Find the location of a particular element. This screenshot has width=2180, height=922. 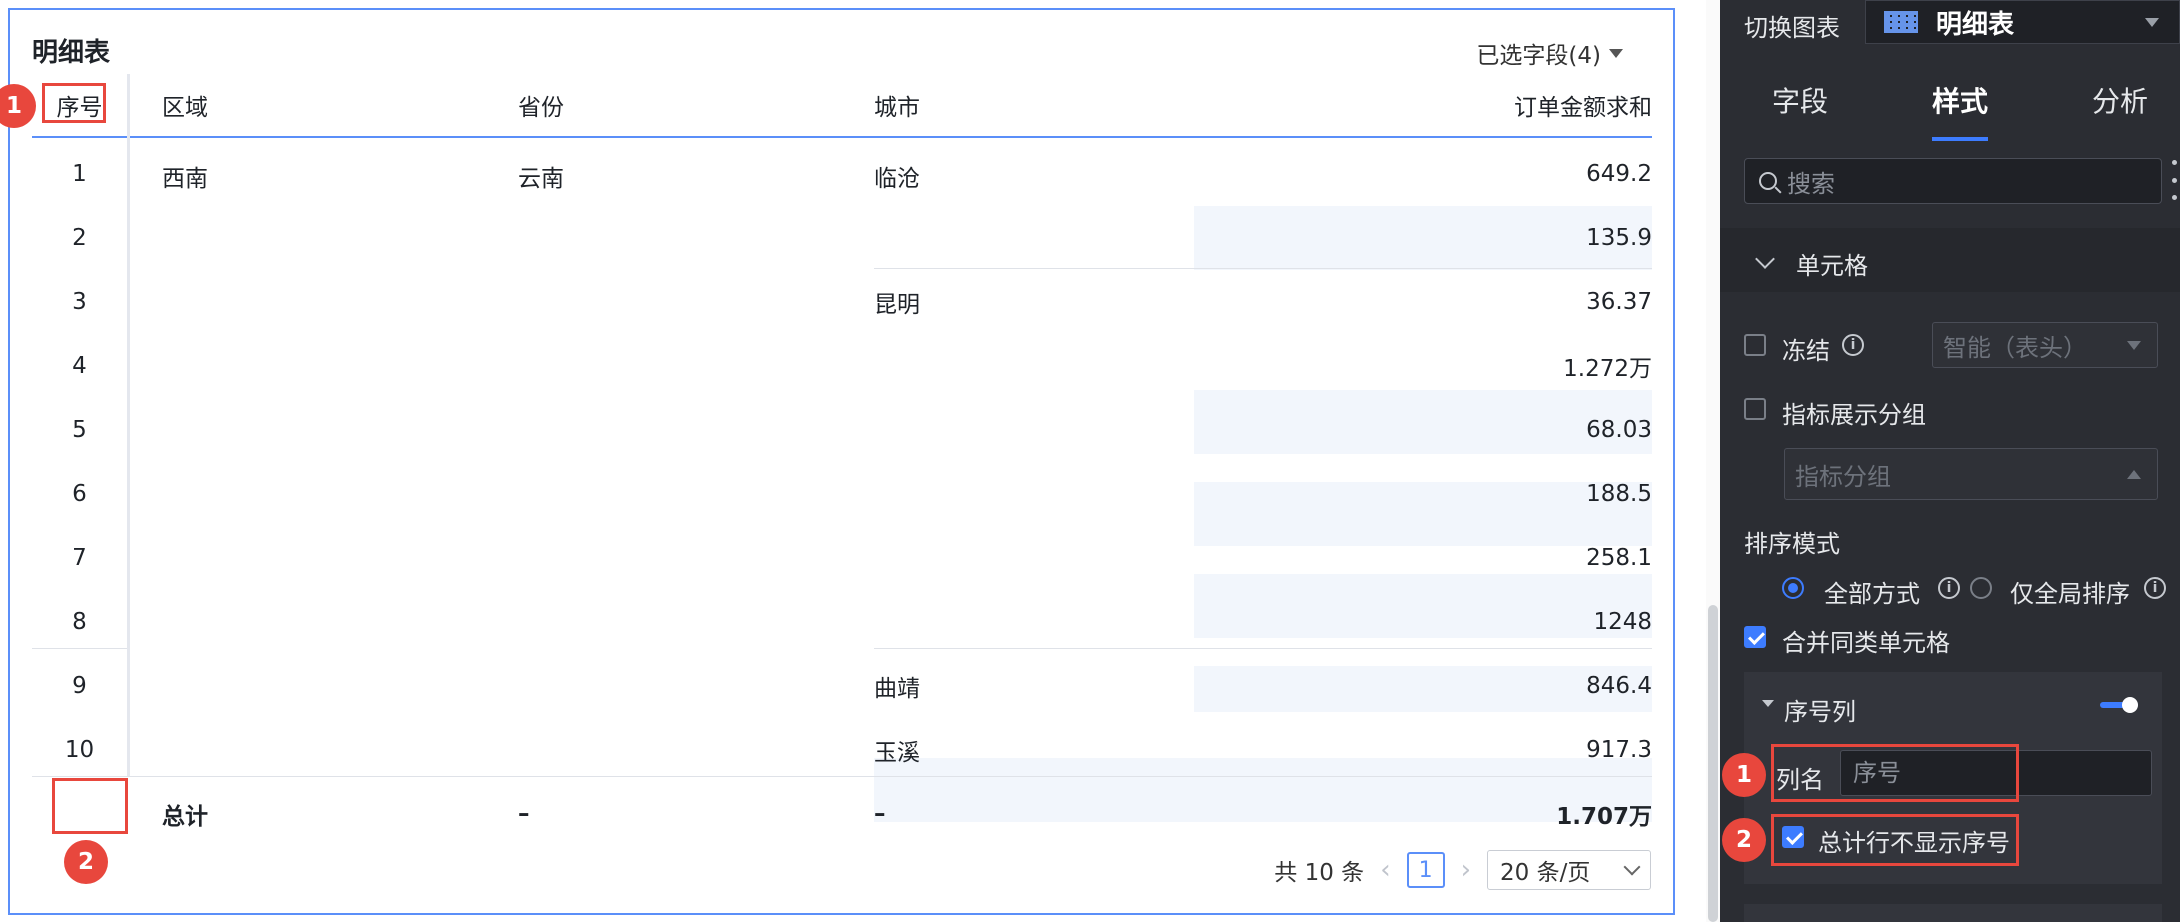

freeze-mode-select: 智能（表头） is located at coordinates (2045, 345).